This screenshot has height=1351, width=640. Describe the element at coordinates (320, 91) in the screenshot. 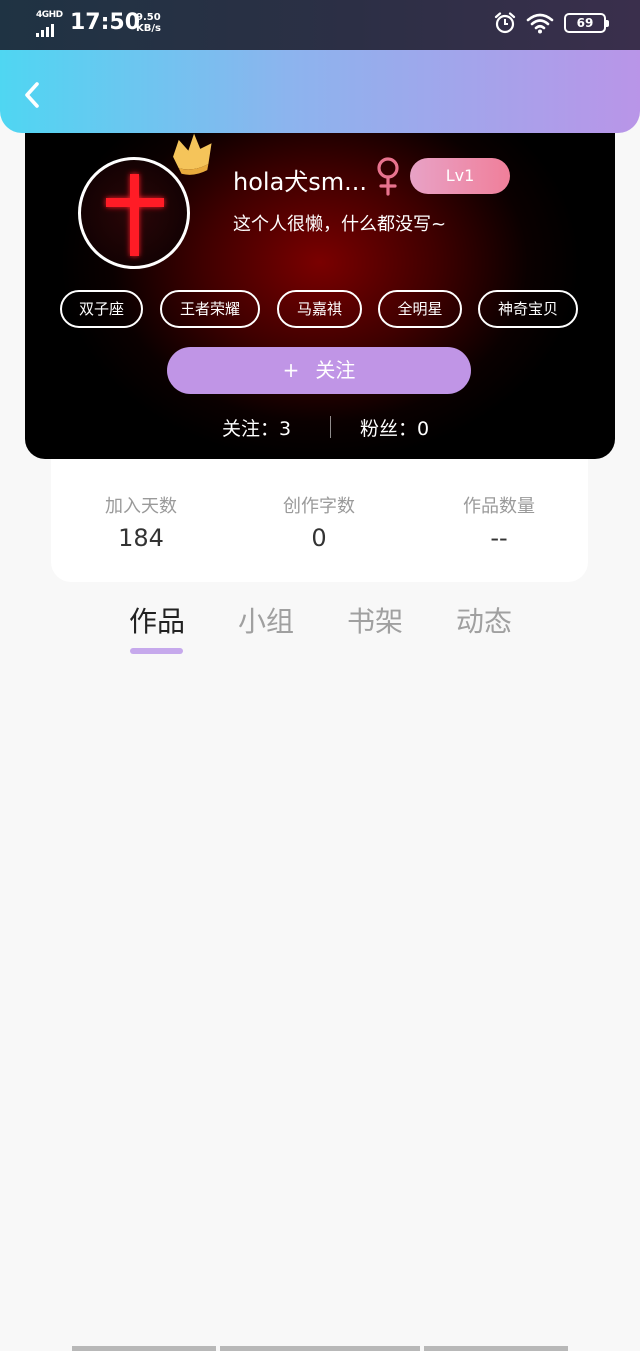

I see `top-header` at that location.